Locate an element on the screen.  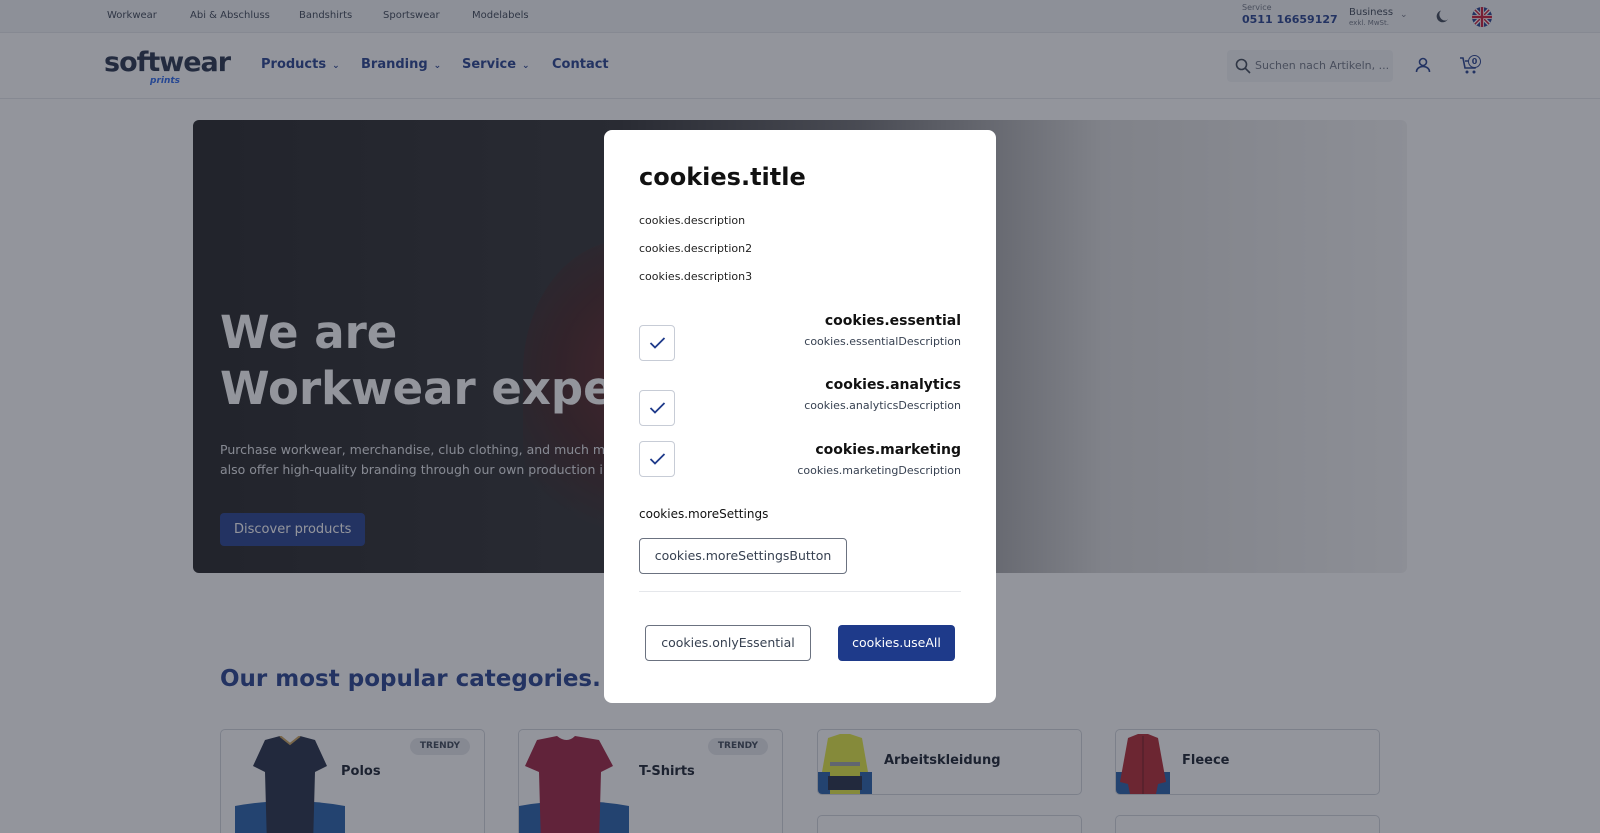
marketing-description: cookies.marketingDescription is located at coordinates (879, 470).